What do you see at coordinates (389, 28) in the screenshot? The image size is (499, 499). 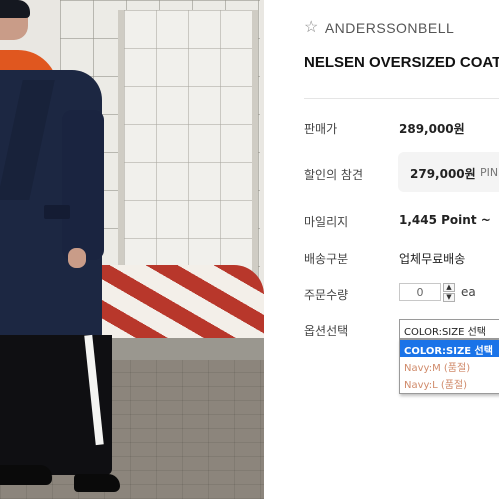 I see `brand-name: ANDERSSONBELL` at bounding box center [389, 28].